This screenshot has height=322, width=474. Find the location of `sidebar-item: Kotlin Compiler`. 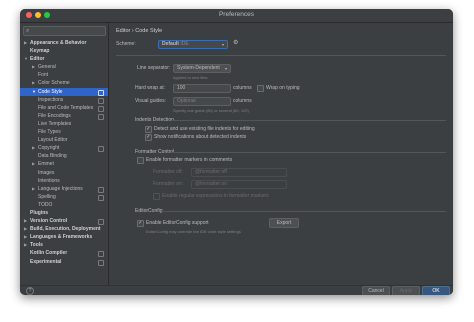

sidebar-item: Kotlin Compiler is located at coordinates (64, 253).